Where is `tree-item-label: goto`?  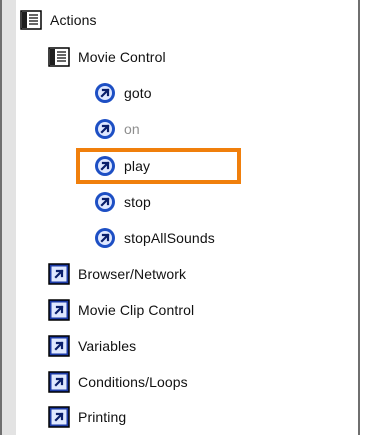 tree-item-label: goto is located at coordinates (138, 93).